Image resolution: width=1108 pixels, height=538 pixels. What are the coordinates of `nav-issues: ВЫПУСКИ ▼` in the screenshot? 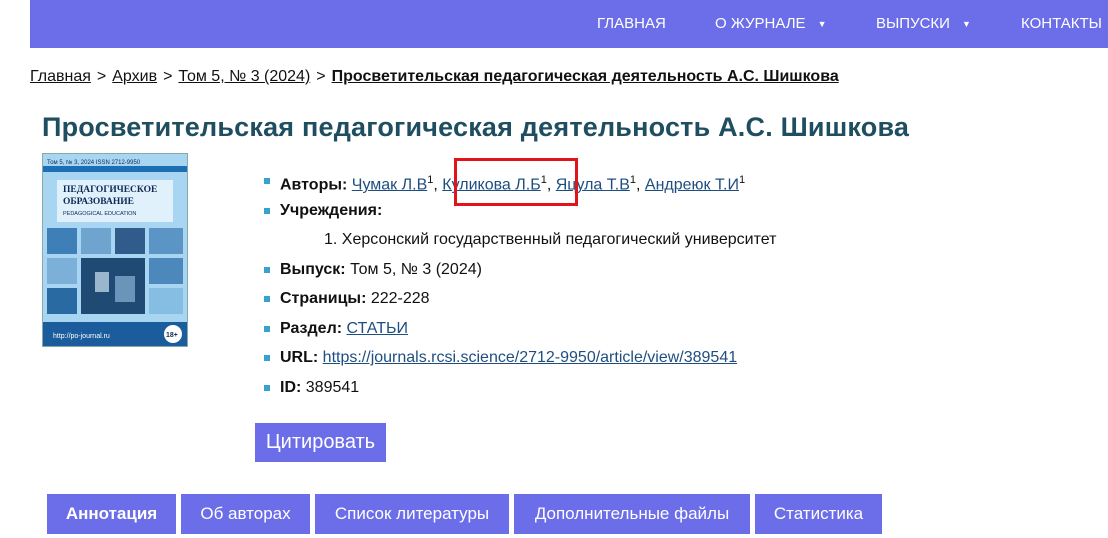 It's located at (923, 24).